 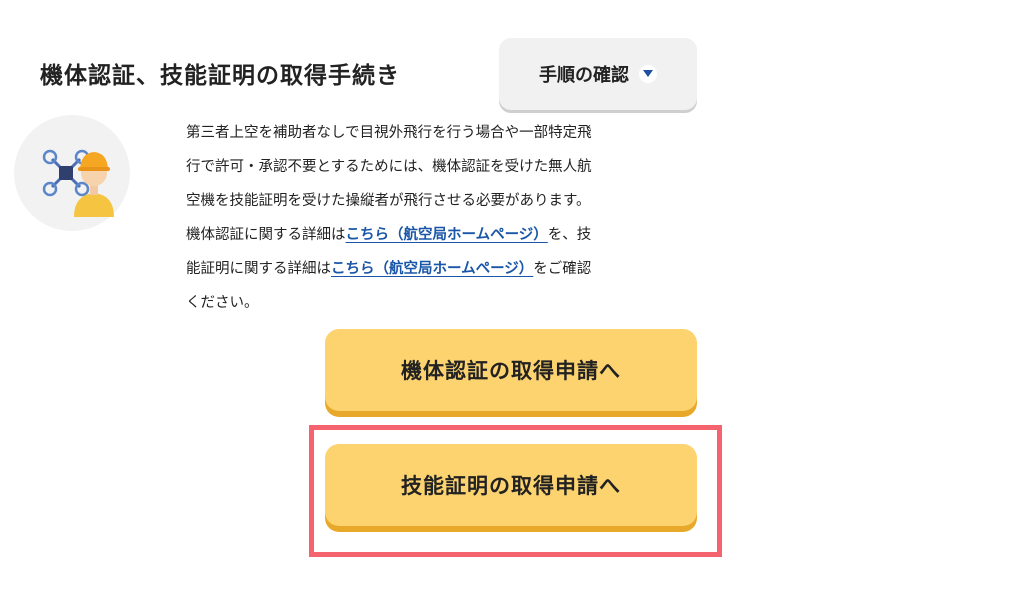 I want to click on description-line: 空機を技能証明を受けた操縦者が飛行させる必要があります。, so click(x=388, y=201).